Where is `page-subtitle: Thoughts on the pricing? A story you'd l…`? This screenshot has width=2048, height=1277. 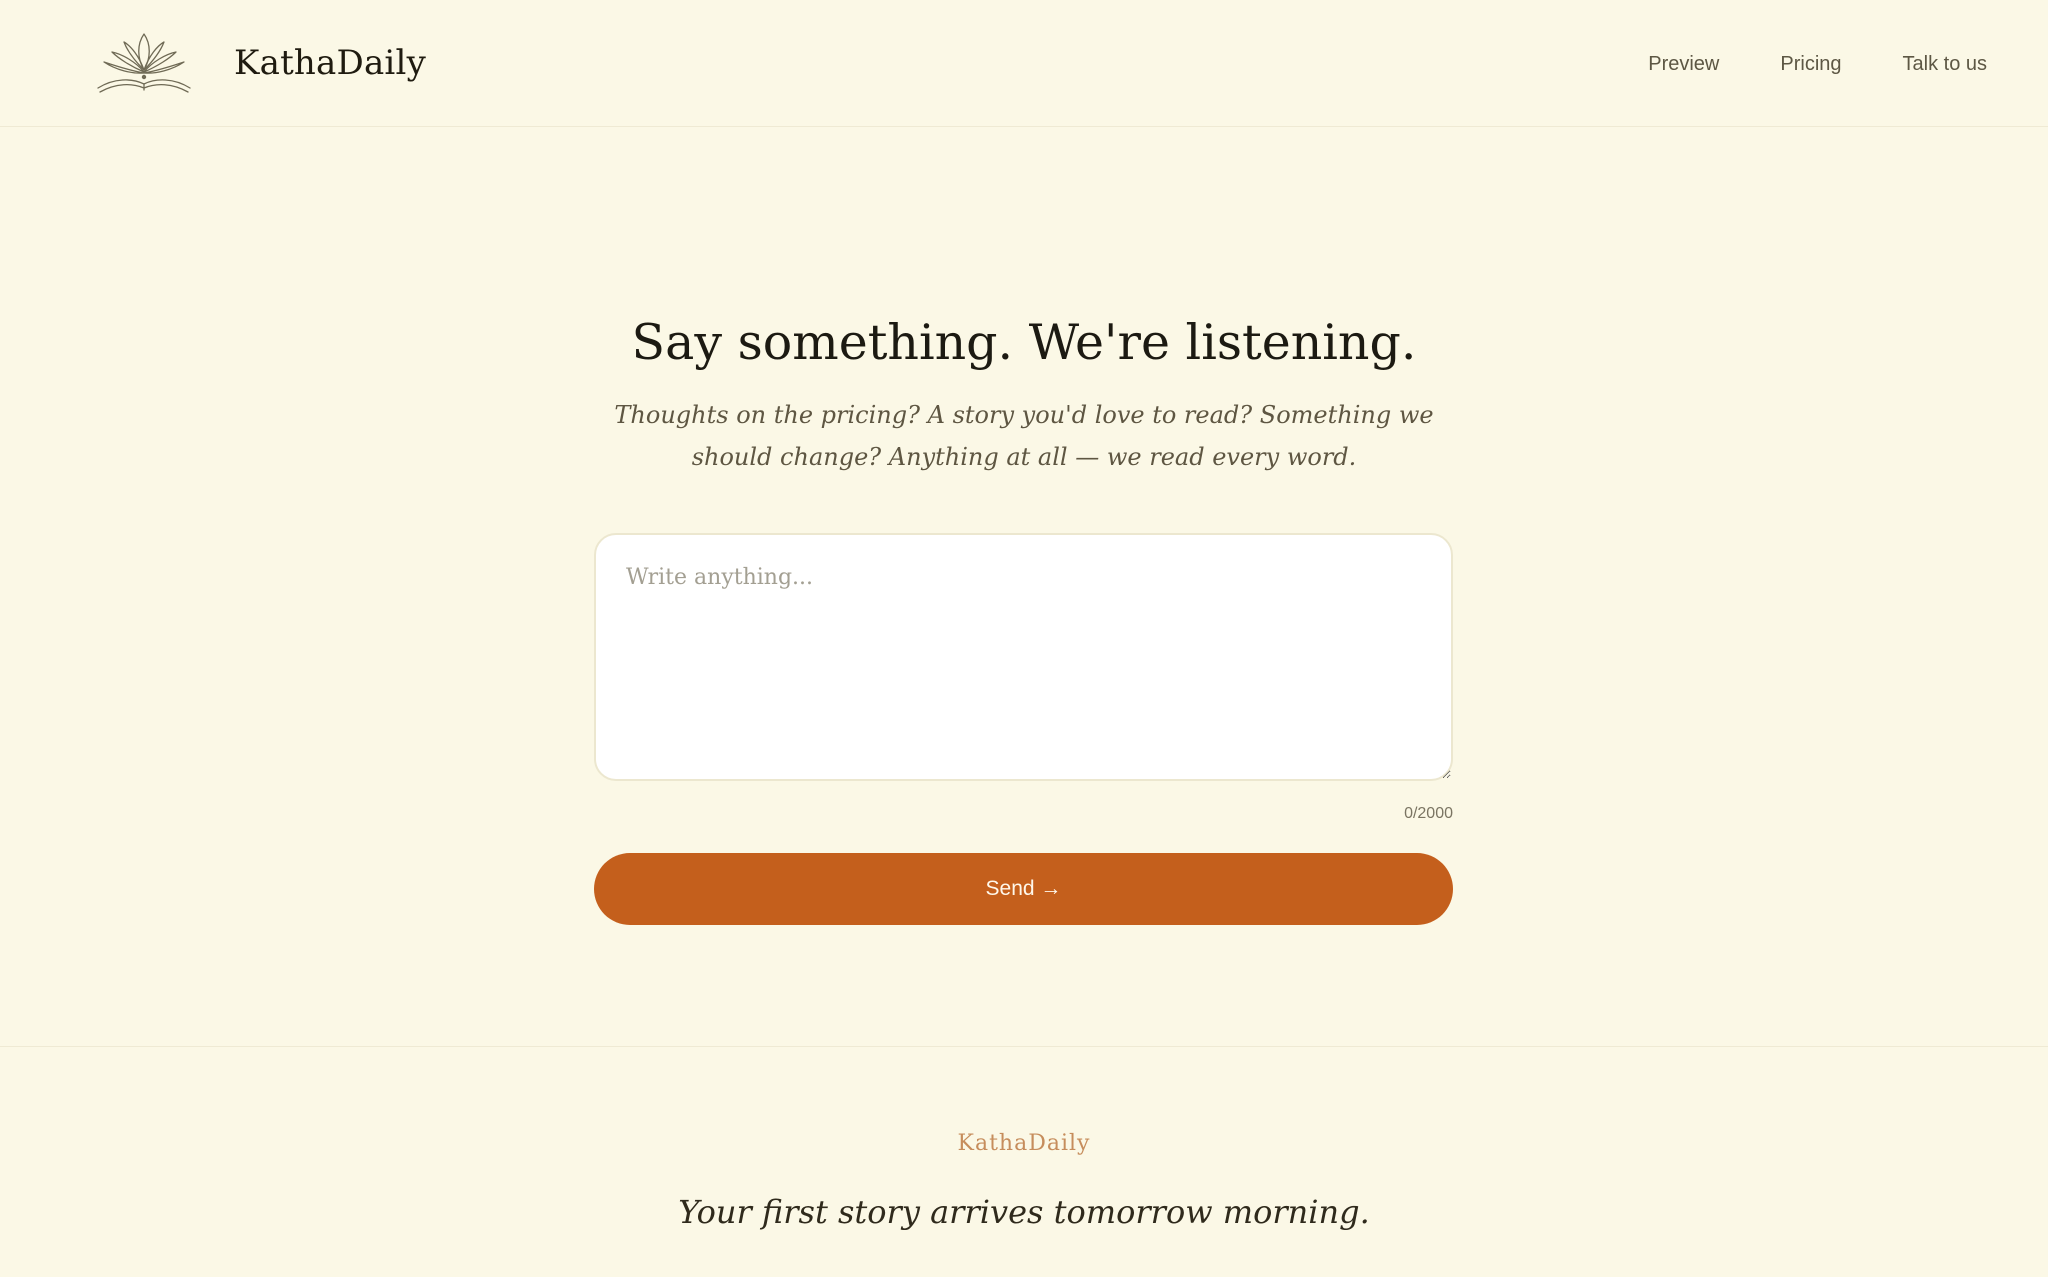
page-subtitle: Thoughts on the pricing? A story you'd l… is located at coordinates (1024, 436).